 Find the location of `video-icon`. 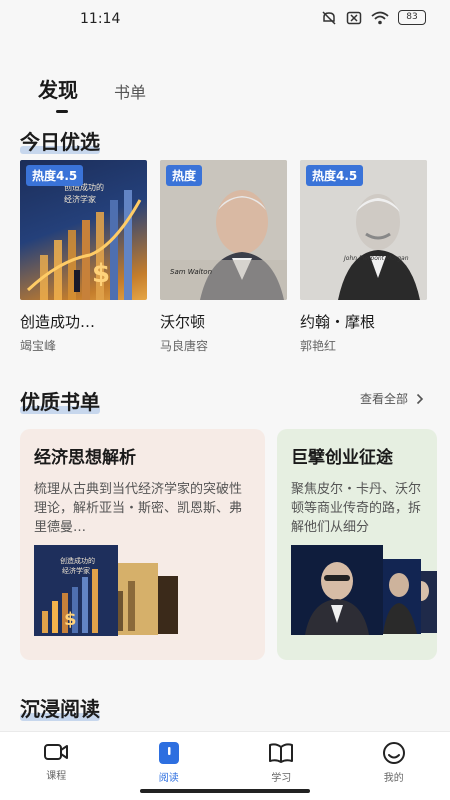

video-icon is located at coordinates (56, 752).